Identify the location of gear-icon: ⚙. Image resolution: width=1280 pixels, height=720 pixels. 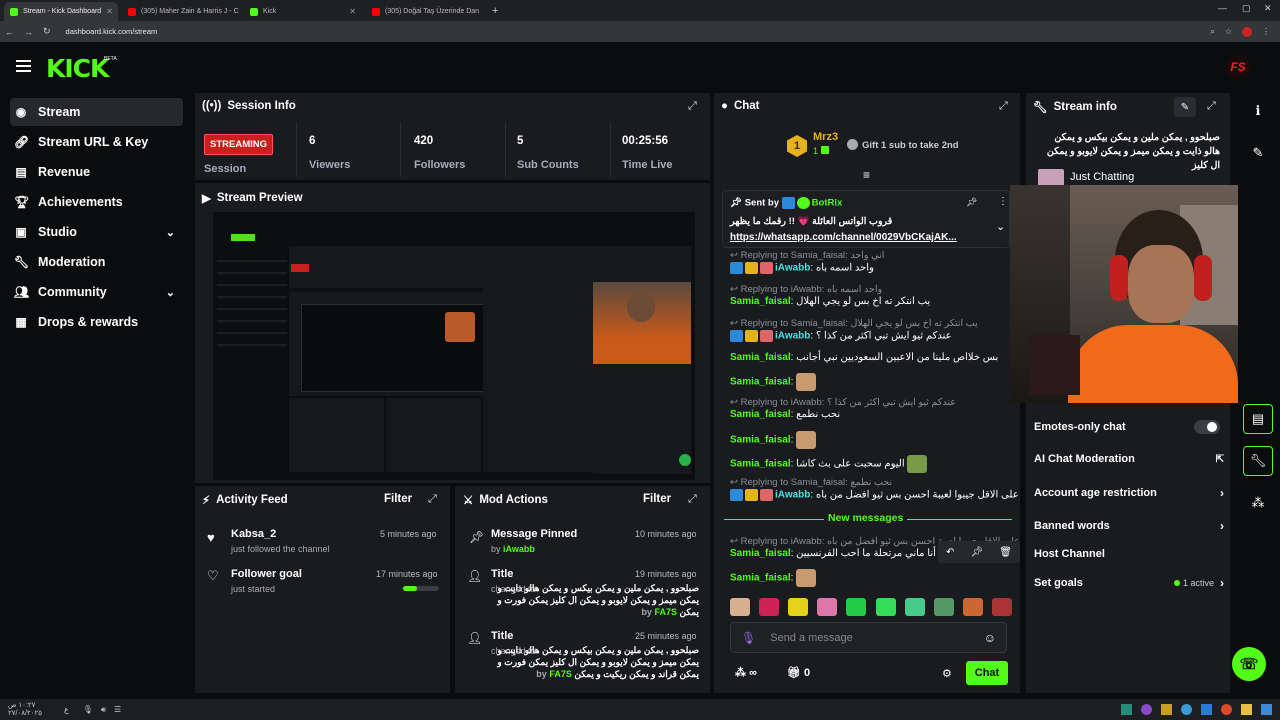
(947, 673).